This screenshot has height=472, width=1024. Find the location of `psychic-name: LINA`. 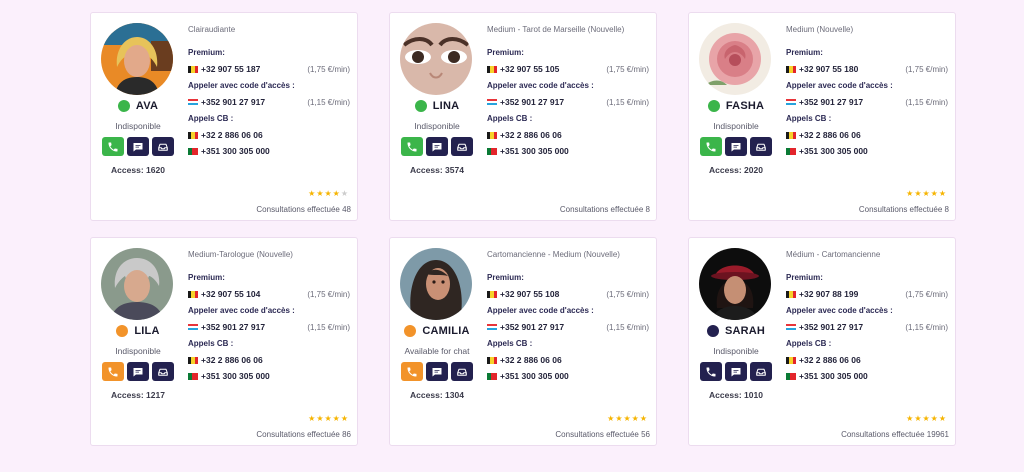

psychic-name: LINA is located at coordinates (446, 106).